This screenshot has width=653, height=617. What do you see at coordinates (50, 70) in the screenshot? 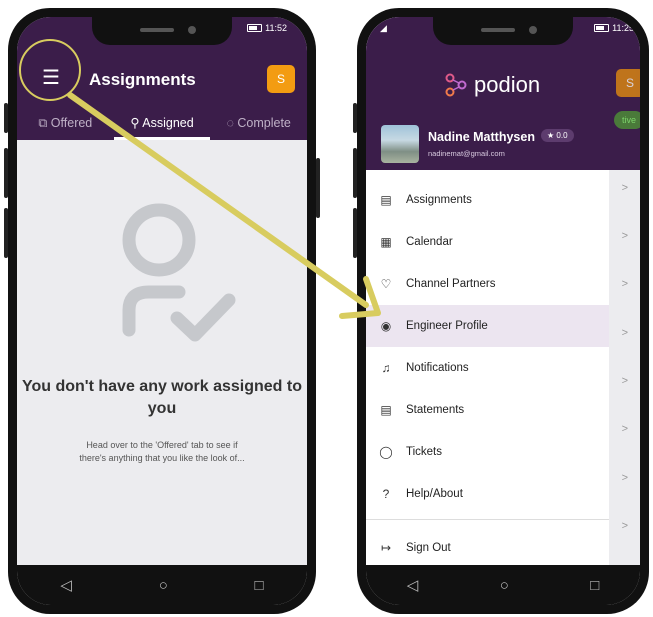
I see `highlight-circle` at bounding box center [50, 70].